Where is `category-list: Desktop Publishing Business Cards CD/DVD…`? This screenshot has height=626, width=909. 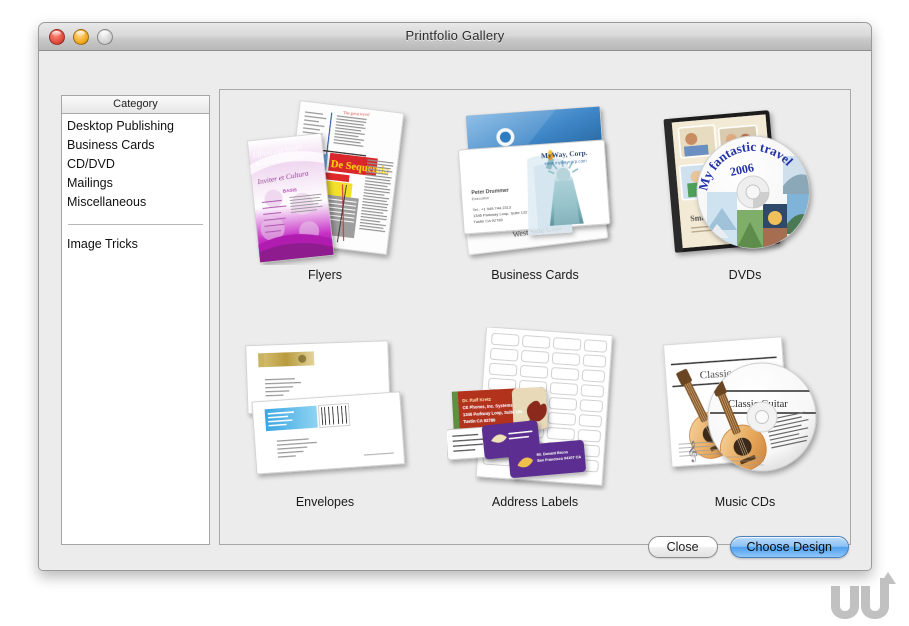 category-list: Desktop Publishing Business Cards CD/DVD… is located at coordinates (135, 184).